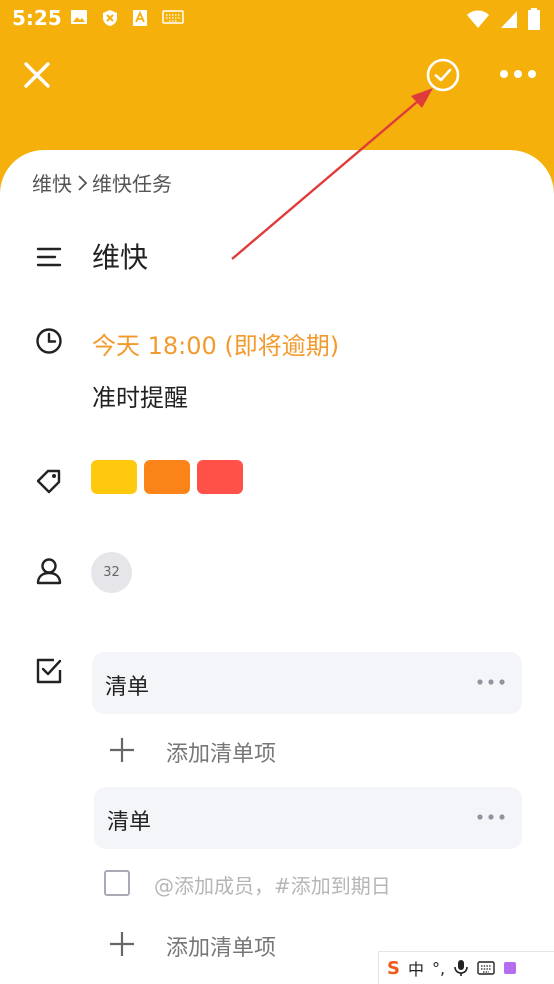 This screenshot has width=554, height=984. What do you see at coordinates (37, 18) in the screenshot?
I see `status-time: 5:25` at bounding box center [37, 18].